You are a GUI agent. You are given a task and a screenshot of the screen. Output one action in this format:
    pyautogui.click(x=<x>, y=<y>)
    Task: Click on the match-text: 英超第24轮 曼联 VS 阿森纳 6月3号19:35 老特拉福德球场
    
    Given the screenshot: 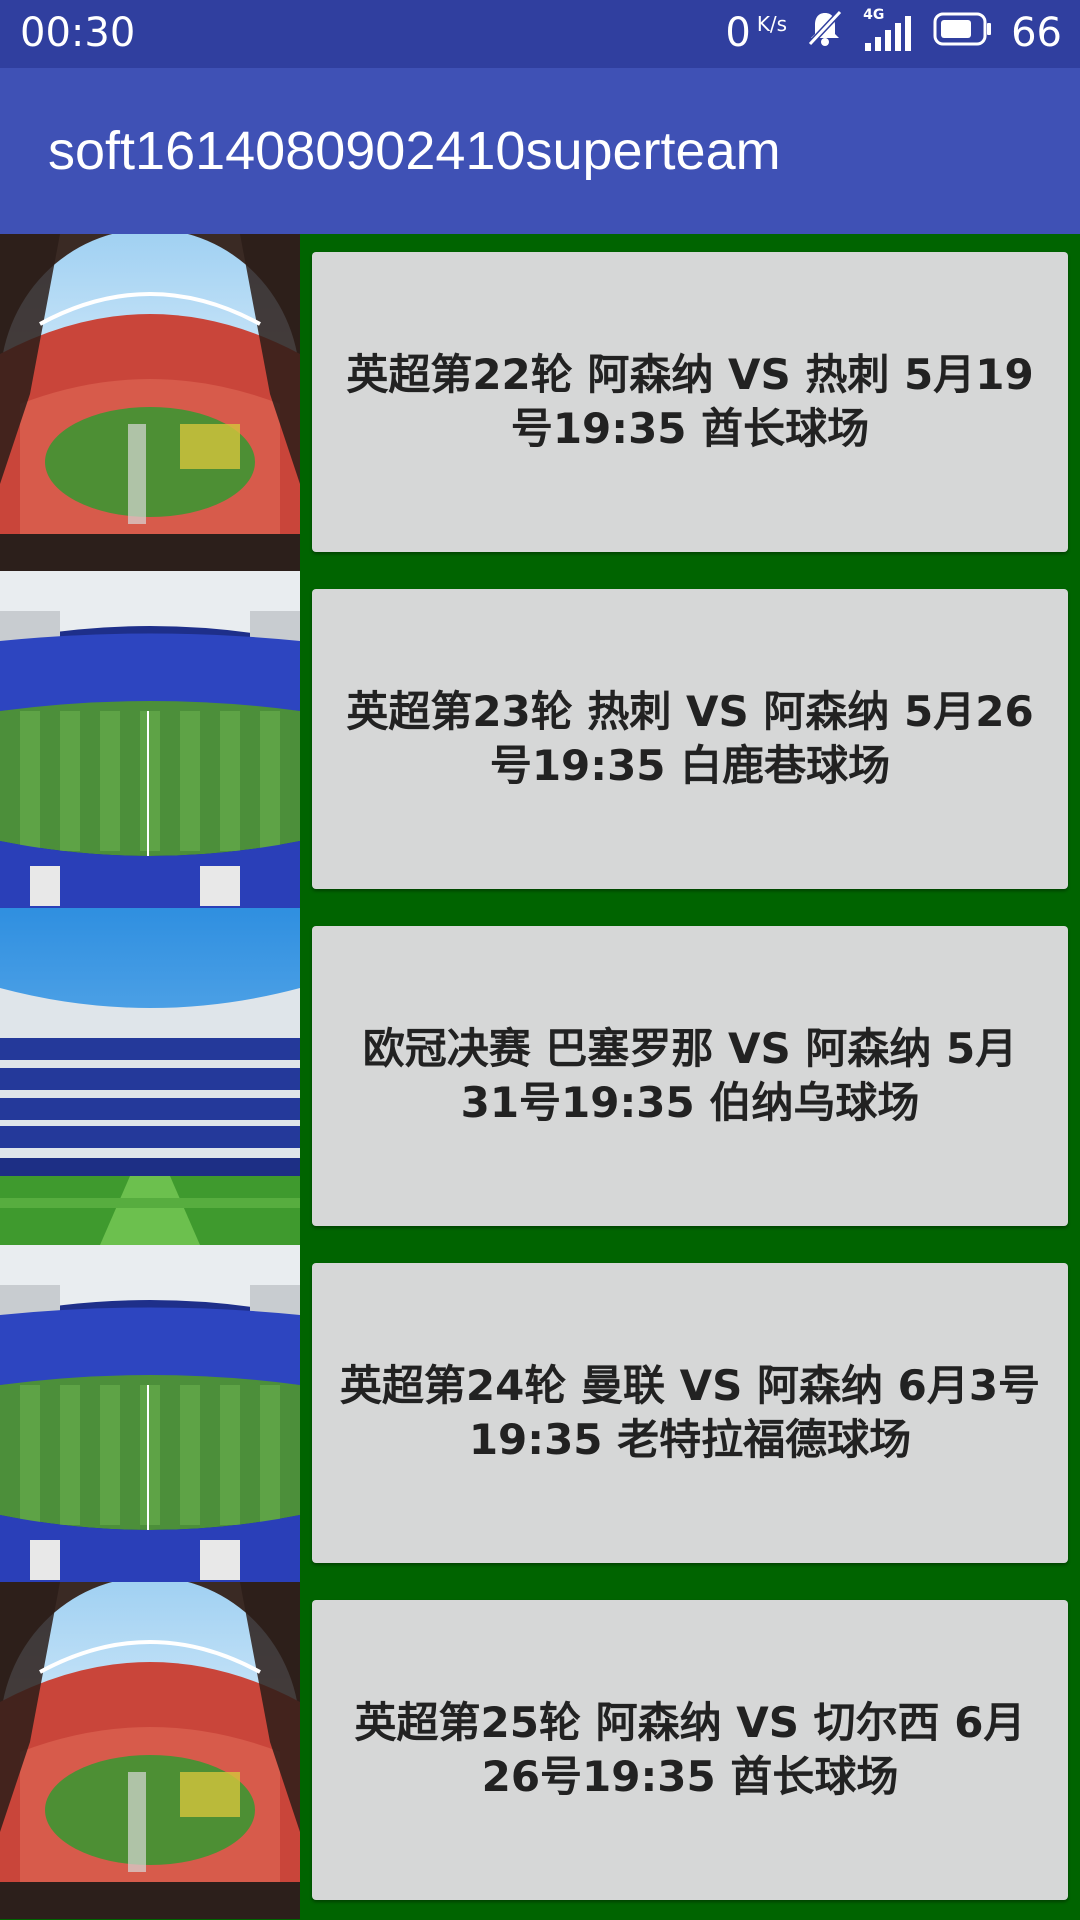 What is the action you would take?
    pyautogui.click(x=690, y=1412)
    